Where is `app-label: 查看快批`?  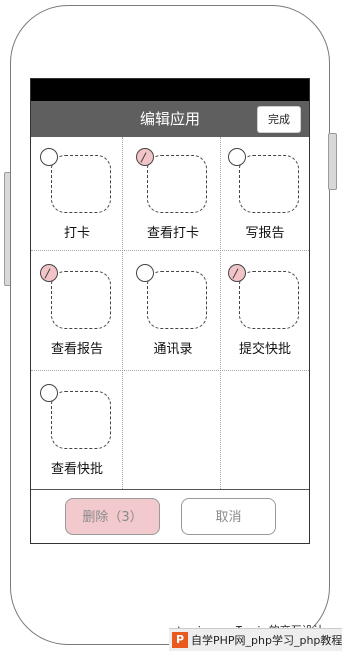
app-label: 查看快批 is located at coordinates (76, 469).